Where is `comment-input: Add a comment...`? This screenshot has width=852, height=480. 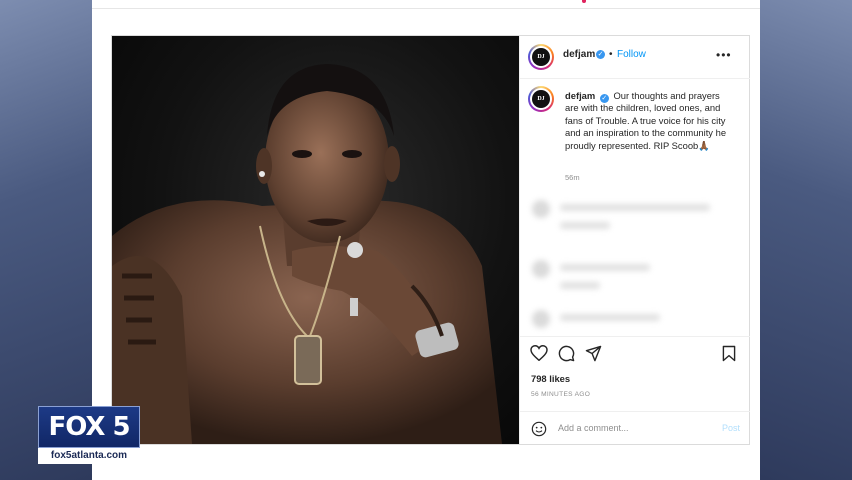
comment-input: Add a comment... is located at coordinates (593, 428).